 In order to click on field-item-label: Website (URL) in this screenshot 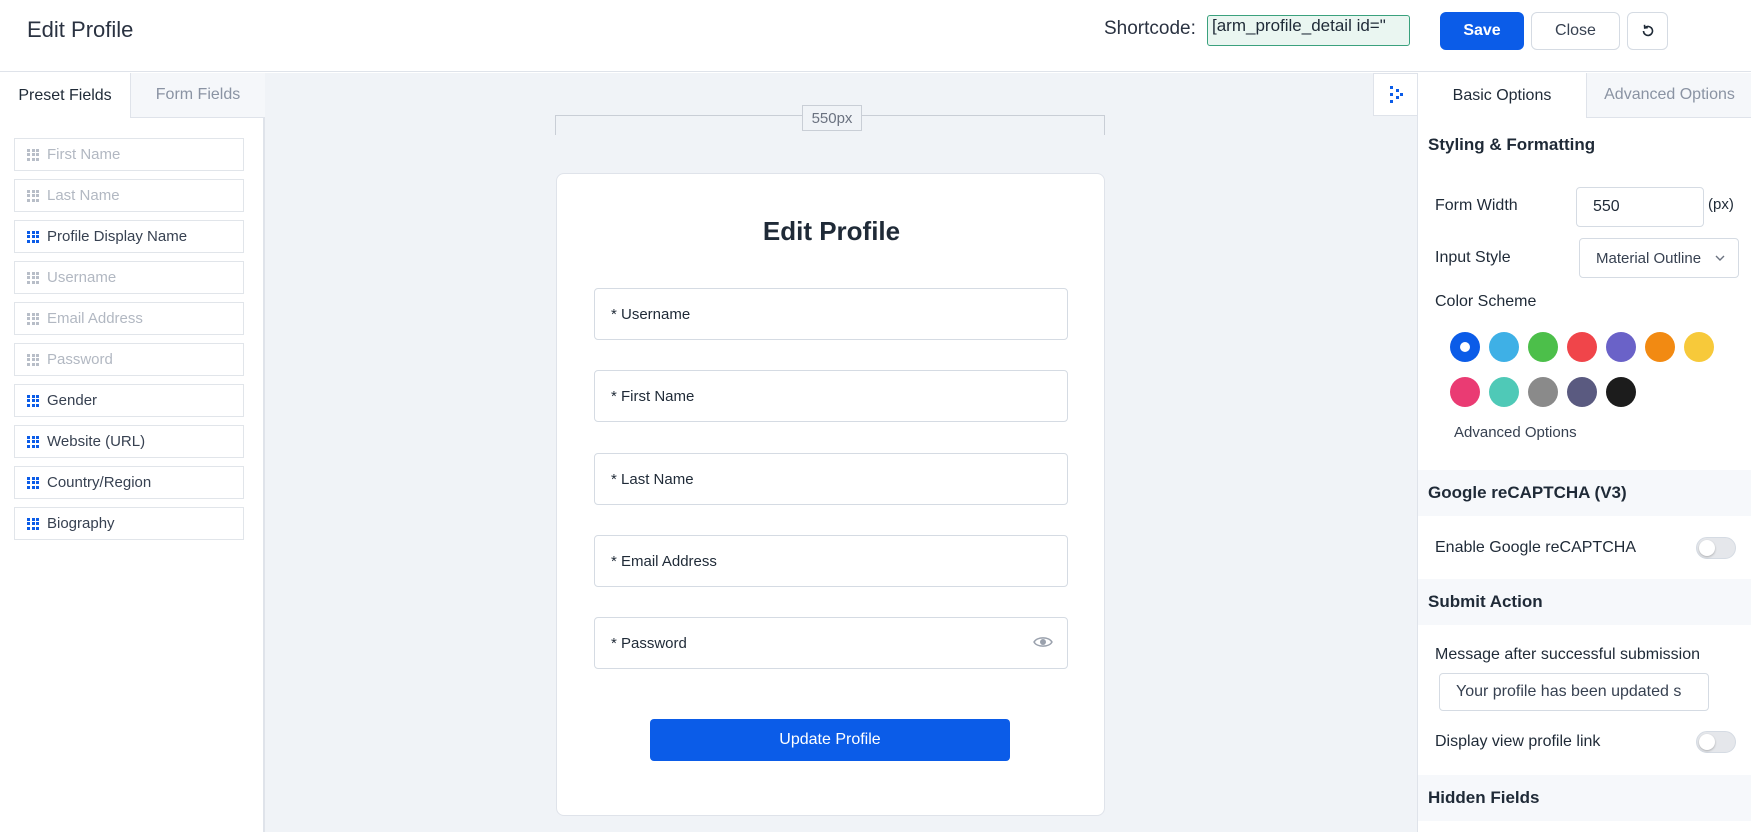, I will do `click(96, 441)`.